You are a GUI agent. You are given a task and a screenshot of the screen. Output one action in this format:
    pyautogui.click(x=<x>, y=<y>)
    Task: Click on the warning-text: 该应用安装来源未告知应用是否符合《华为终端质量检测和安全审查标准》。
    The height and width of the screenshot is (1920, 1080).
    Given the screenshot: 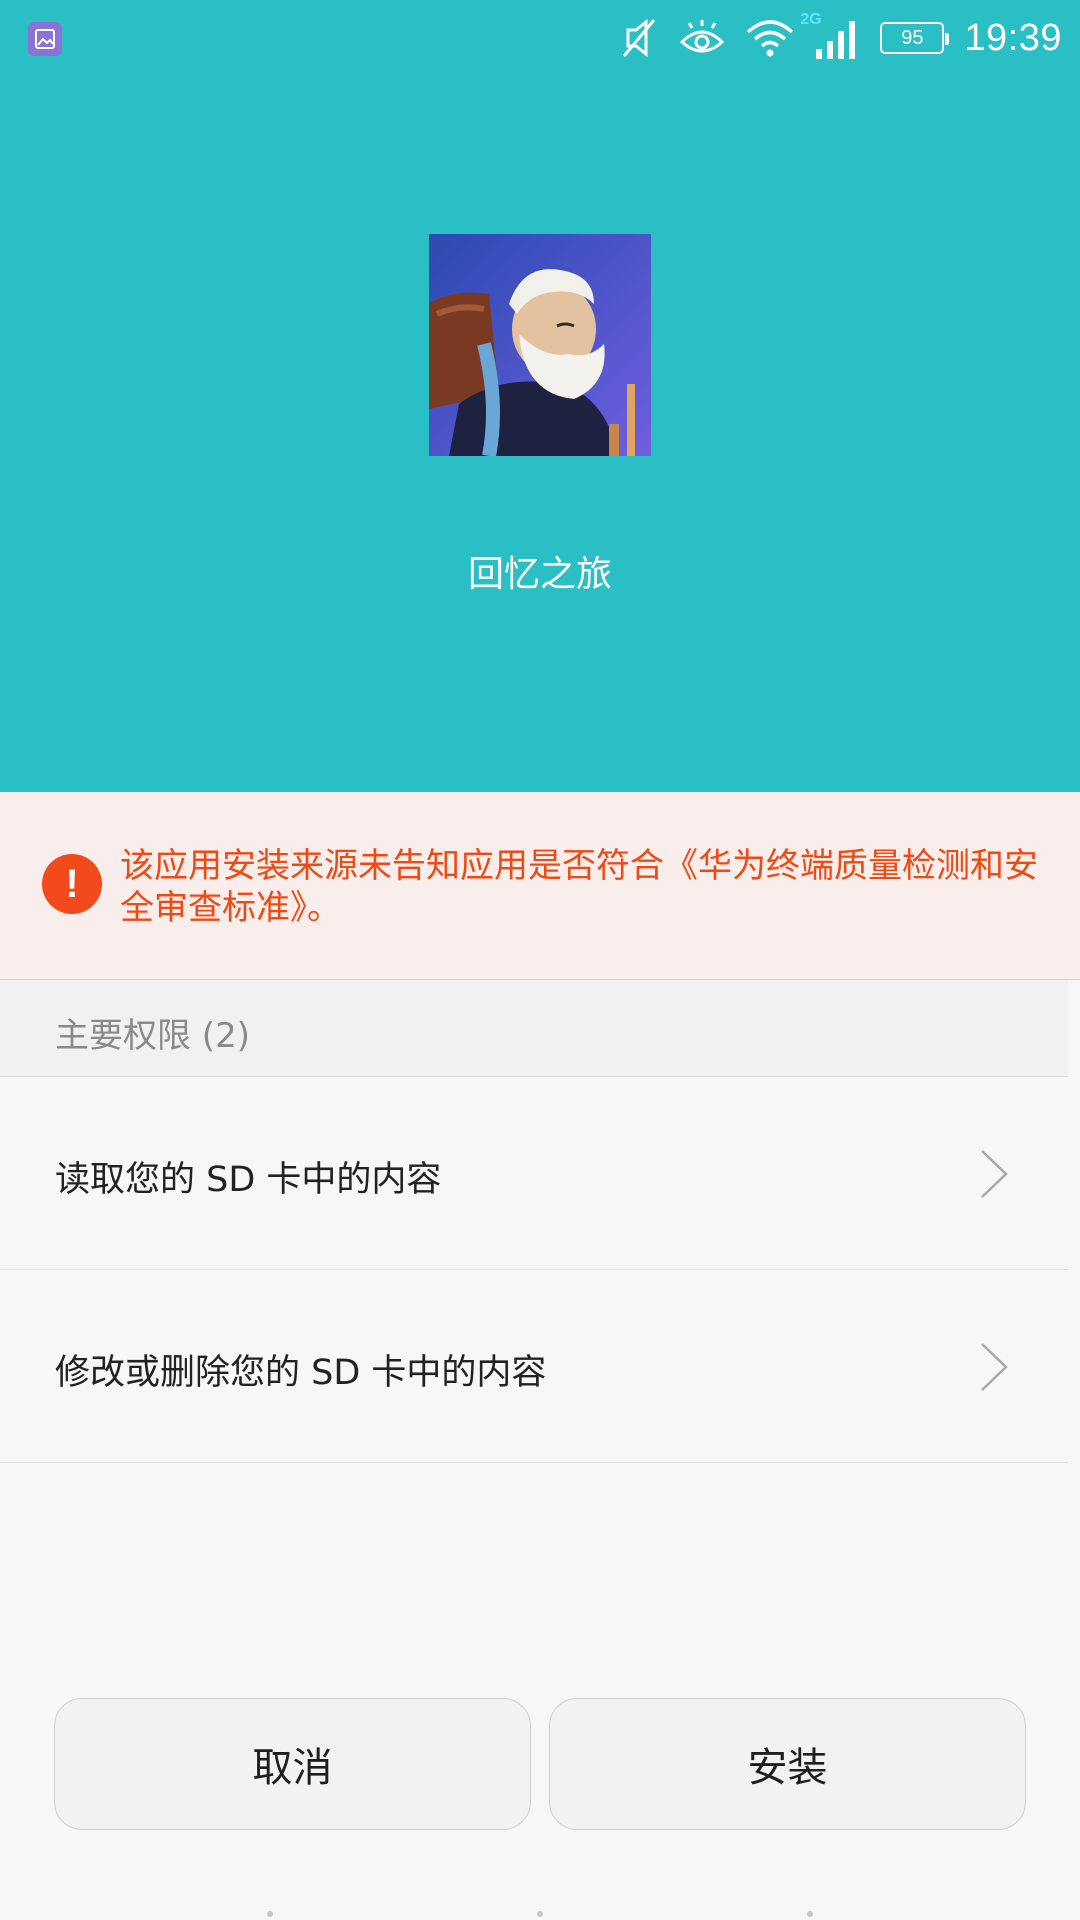 What is the action you would take?
    pyautogui.click(x=579, y=887)
    